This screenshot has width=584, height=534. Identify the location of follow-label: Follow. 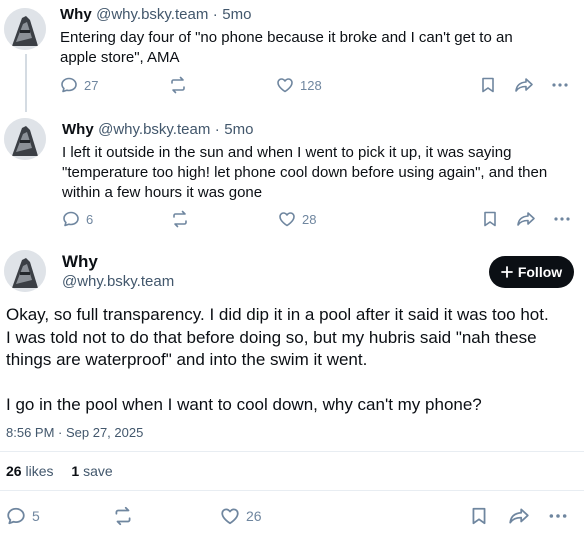
(540, 272).